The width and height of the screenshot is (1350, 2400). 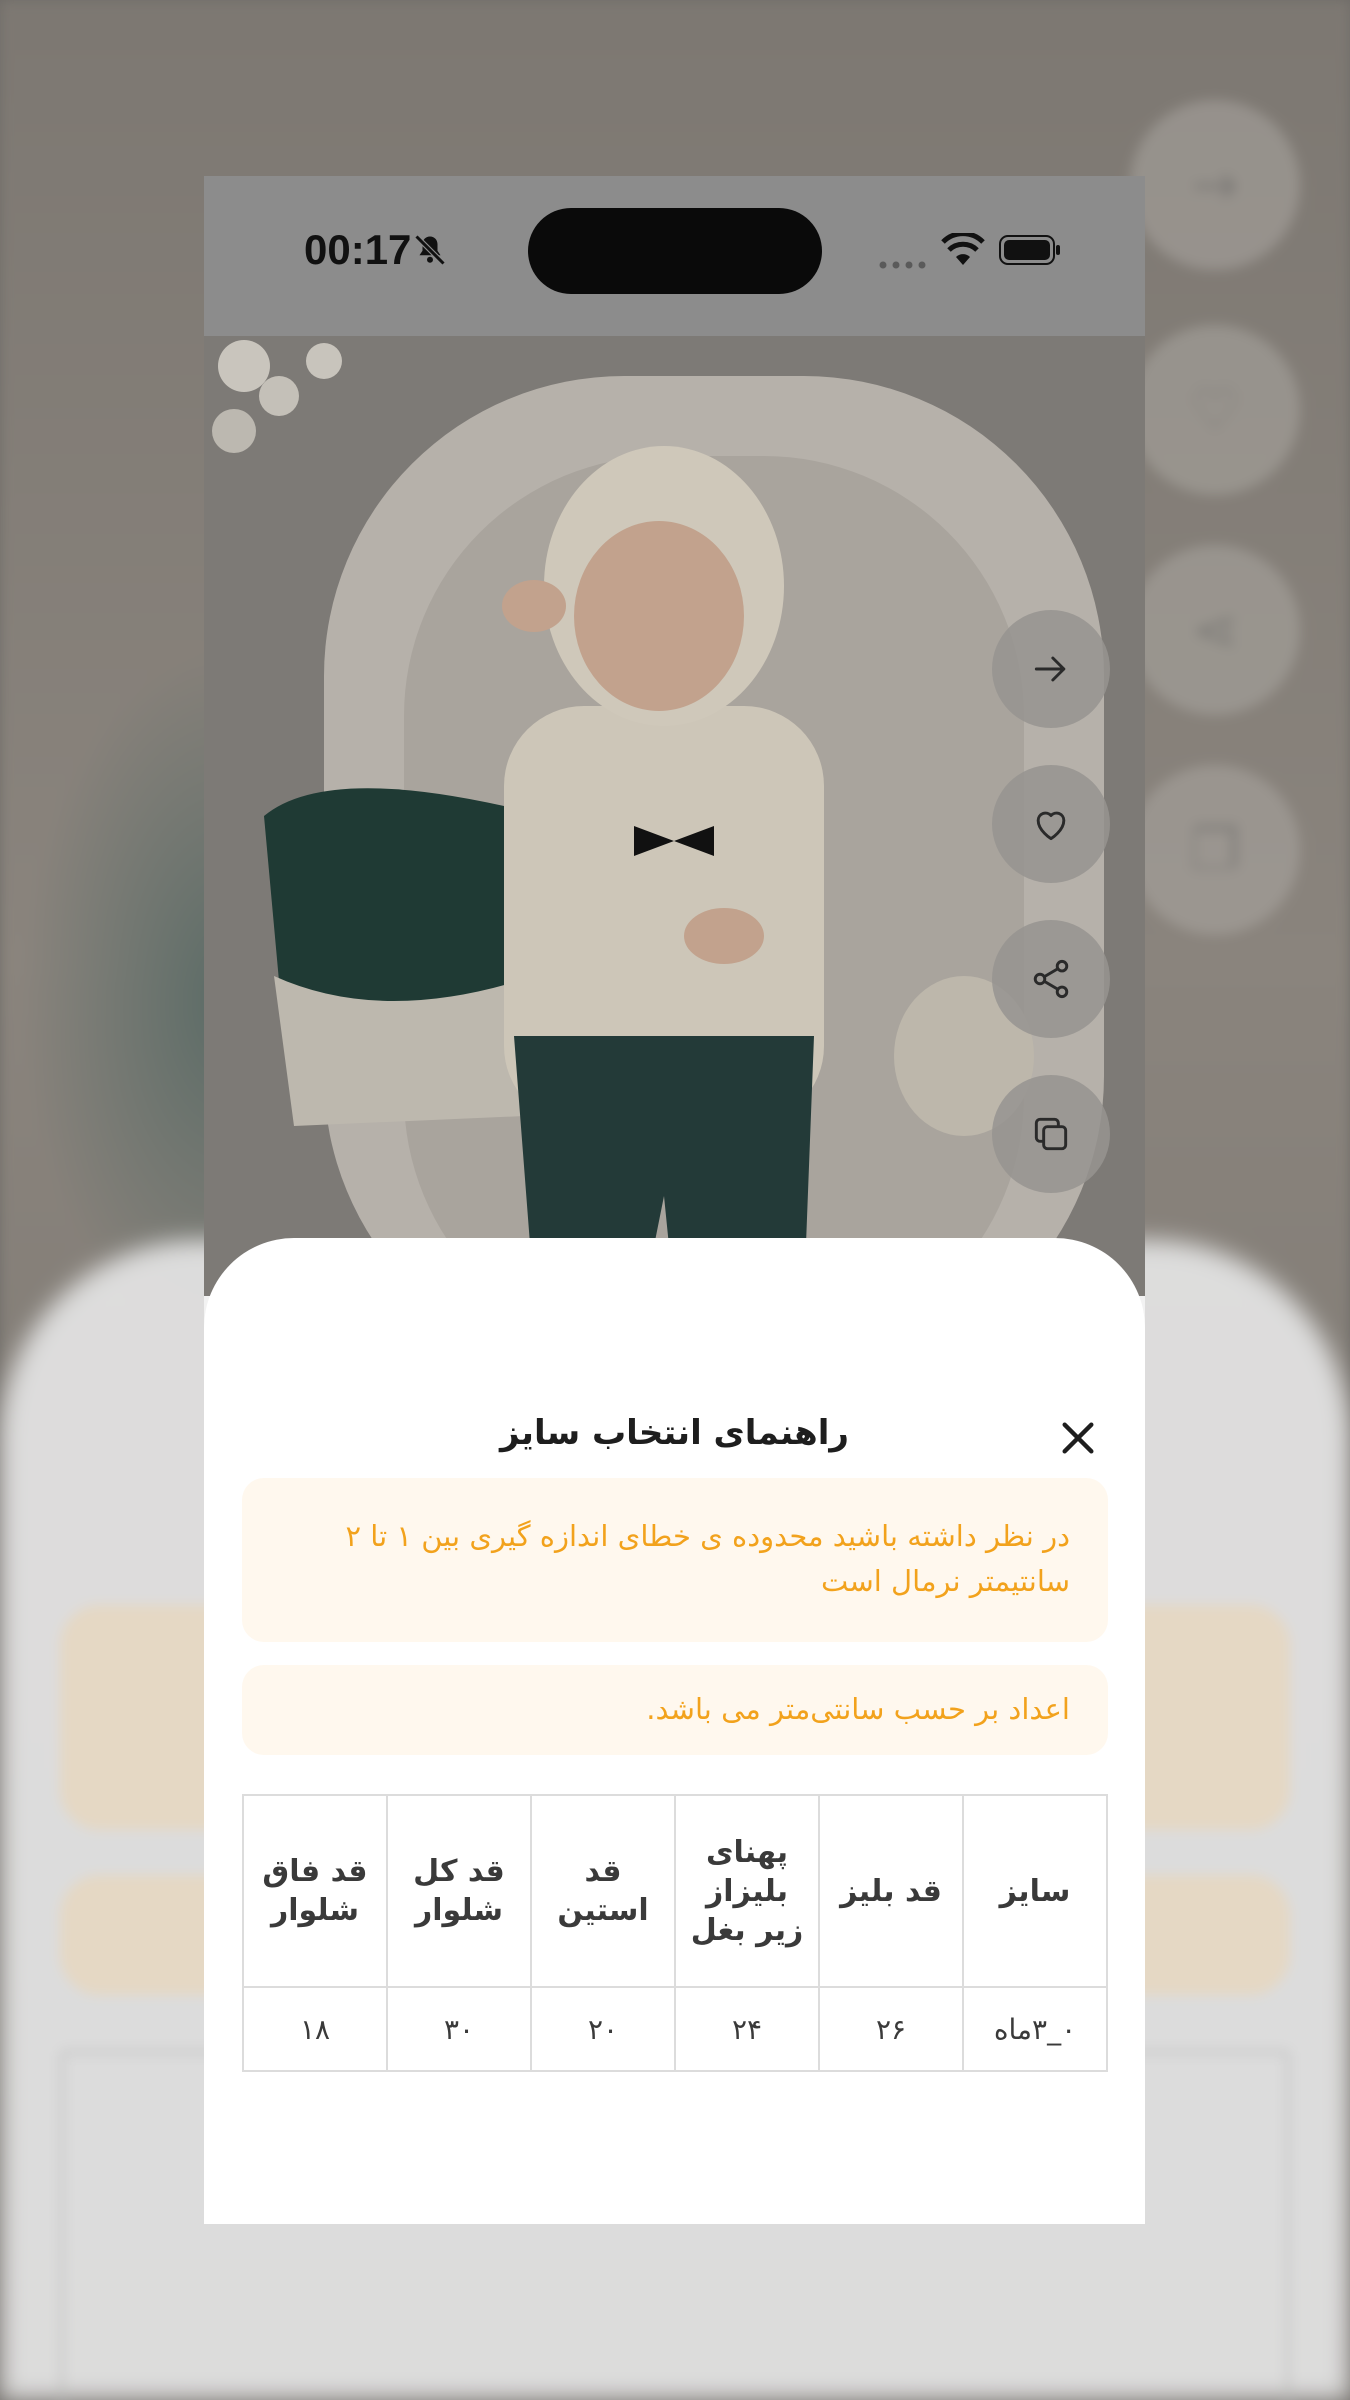 I want to click on favorite-button, so click(x=1051, y=824).